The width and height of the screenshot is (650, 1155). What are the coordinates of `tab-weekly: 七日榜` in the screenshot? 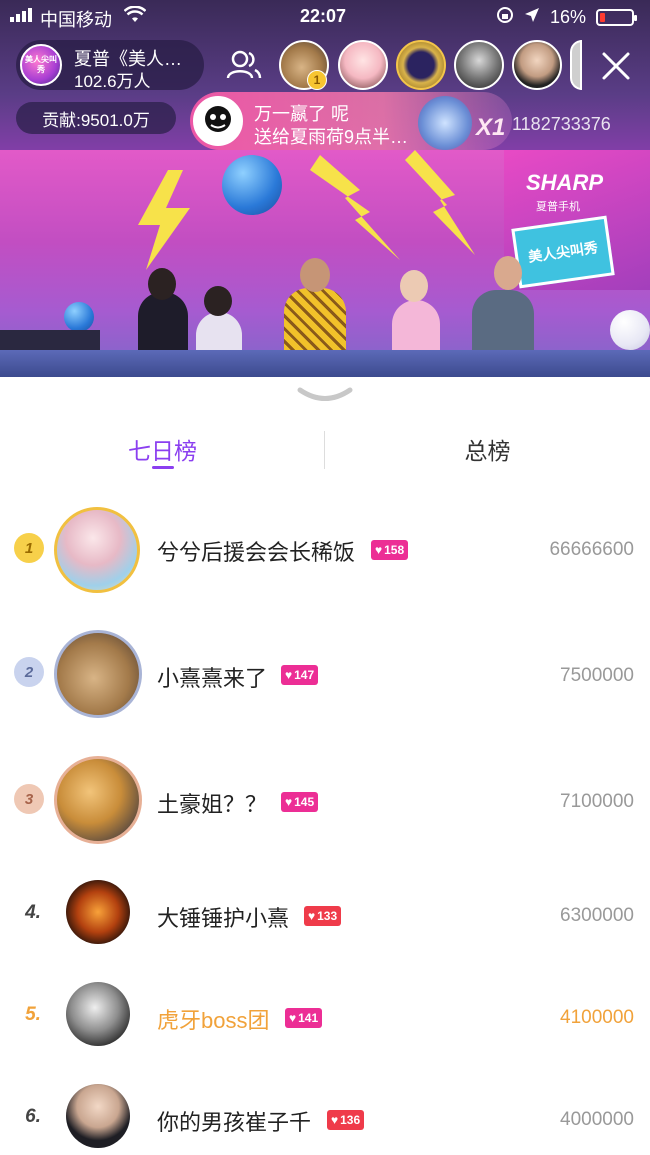 It's located at (162, 451).